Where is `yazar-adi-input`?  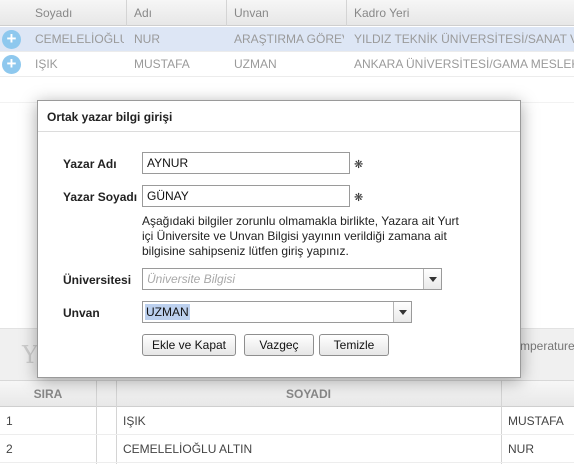 yazar-adi-input is located at coordinates (246, 163).